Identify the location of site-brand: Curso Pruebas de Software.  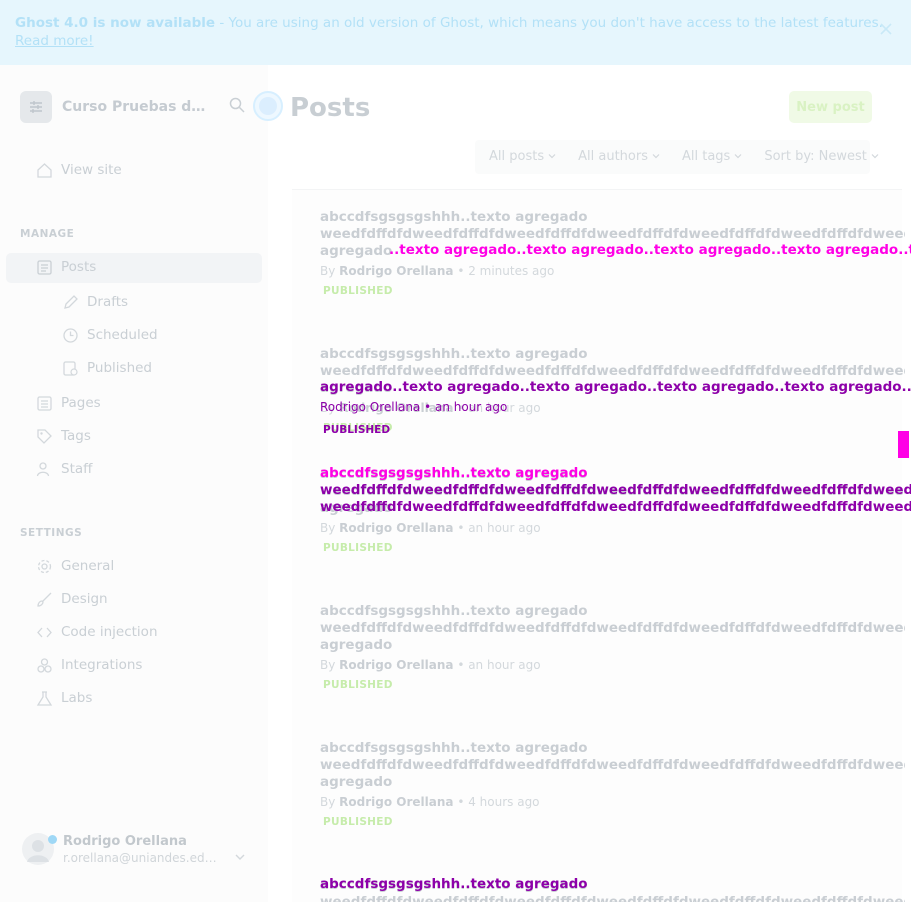
(116, 107).